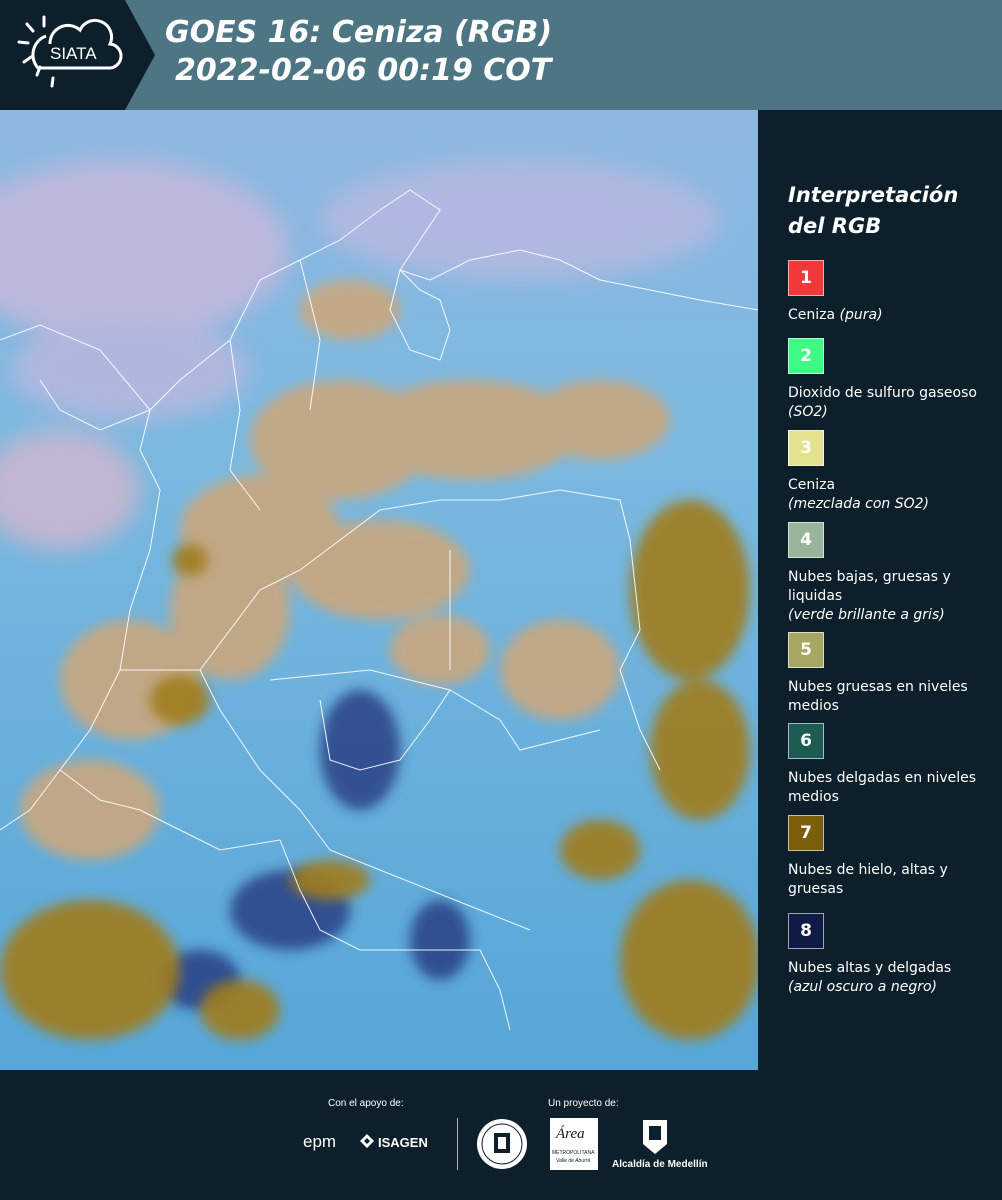 The width and height of the screenshot is (1002, 1200). What do you see at coordinates (888, 857) in the screenshot?
I see `legend-item-7: 7 Nubes de hielo, altas y gruesas` at bounding box center [888, 857].